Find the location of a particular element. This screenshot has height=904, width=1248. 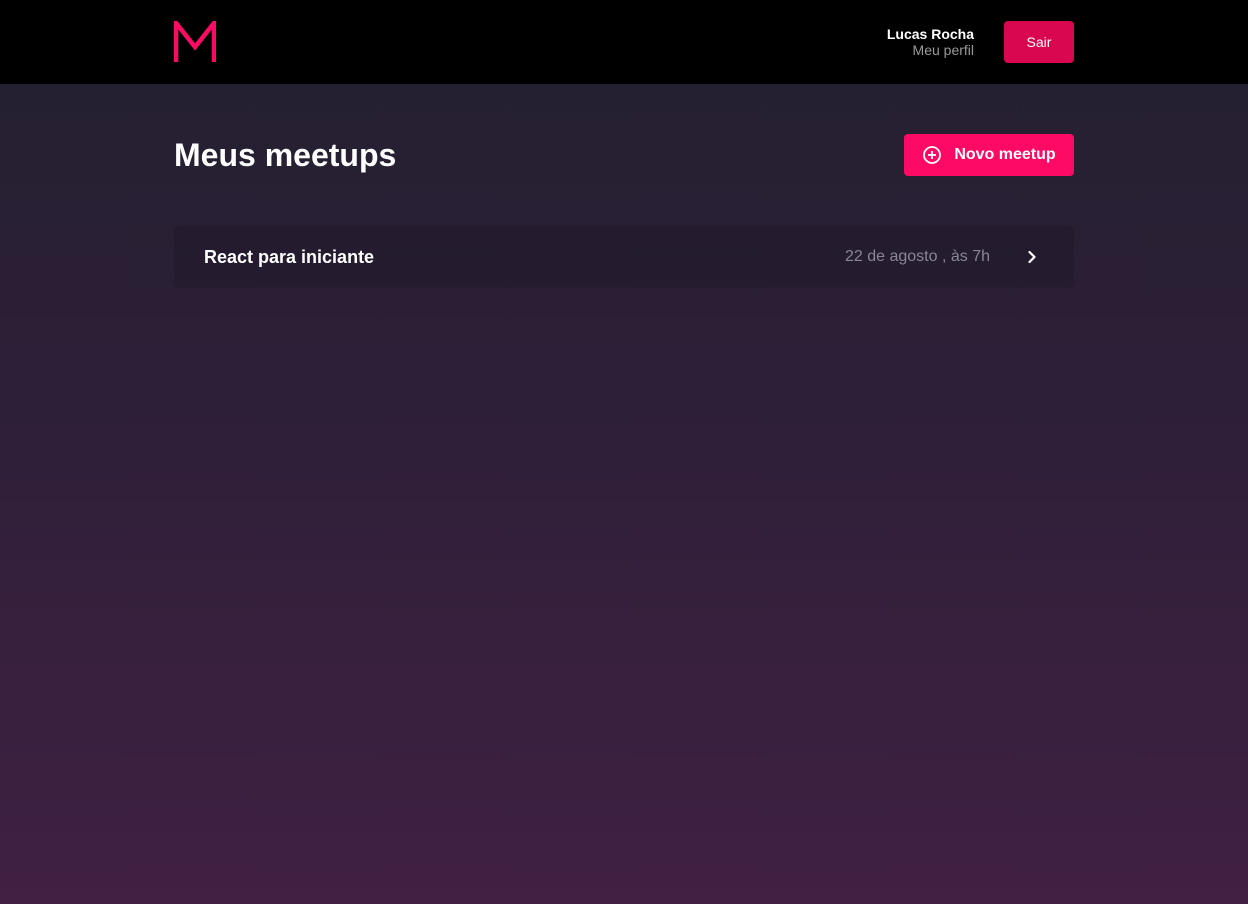

add-circle-icon is located at coordinates (932, 155).